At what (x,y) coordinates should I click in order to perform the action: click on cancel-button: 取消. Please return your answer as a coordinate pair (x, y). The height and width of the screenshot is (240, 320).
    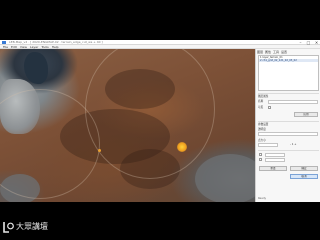
    Looking at the image, I should click on (304, 176).